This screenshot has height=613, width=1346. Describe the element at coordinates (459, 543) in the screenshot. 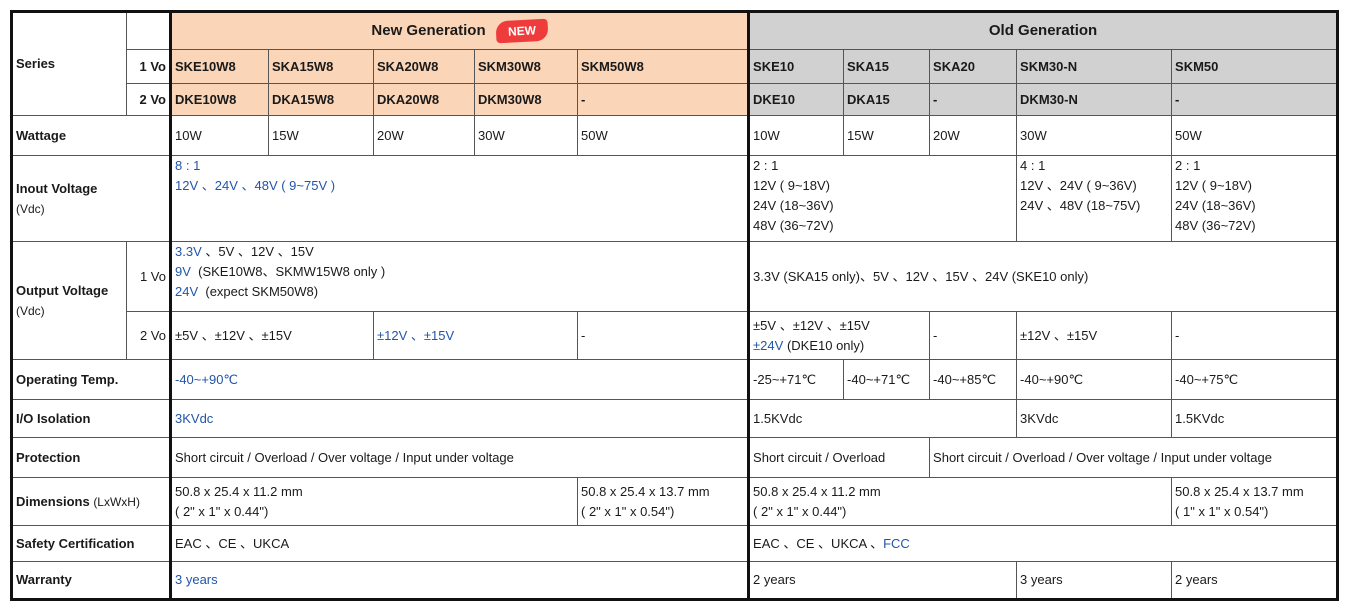

I see `new-safety: EAC 、CE 、UKCA` at that location.